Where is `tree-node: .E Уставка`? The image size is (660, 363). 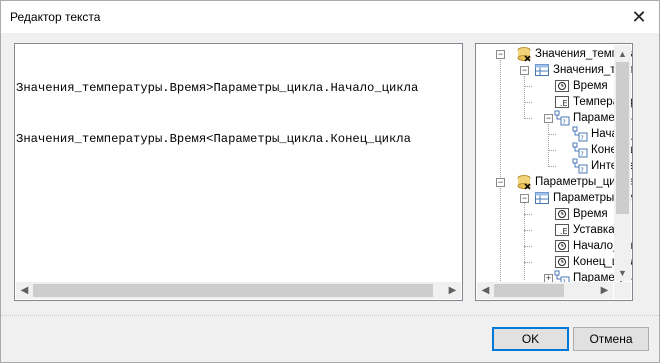
tree-node: .E Уставка is located at coordinates (584, 230).